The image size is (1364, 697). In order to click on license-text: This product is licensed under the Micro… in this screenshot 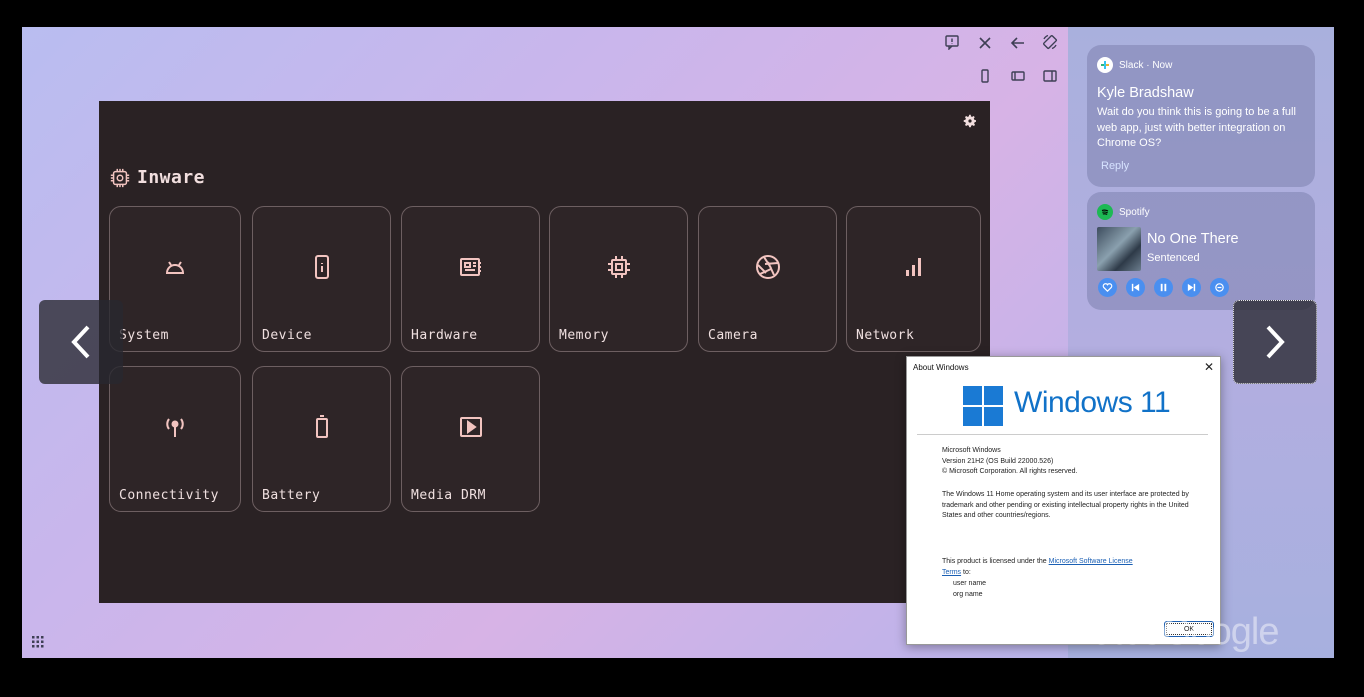, I will do `click(1037, 567)`.